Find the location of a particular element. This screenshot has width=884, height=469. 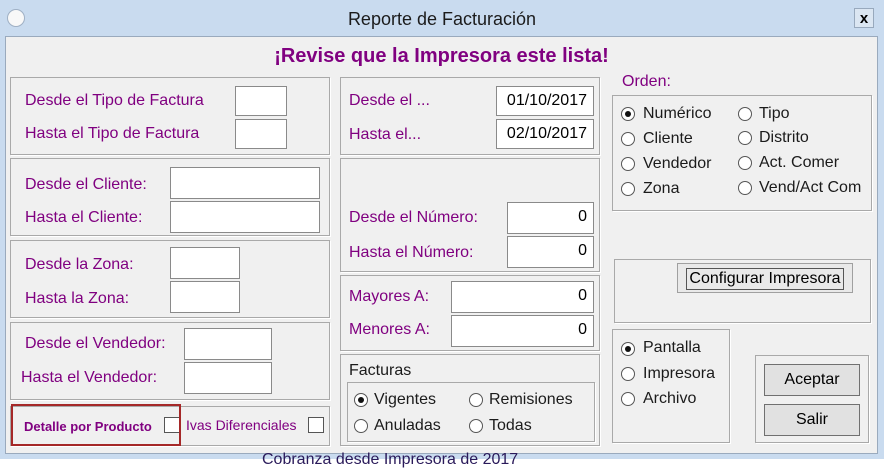

window-title: Reporte de Facturación is located at coordinates (442, 19).